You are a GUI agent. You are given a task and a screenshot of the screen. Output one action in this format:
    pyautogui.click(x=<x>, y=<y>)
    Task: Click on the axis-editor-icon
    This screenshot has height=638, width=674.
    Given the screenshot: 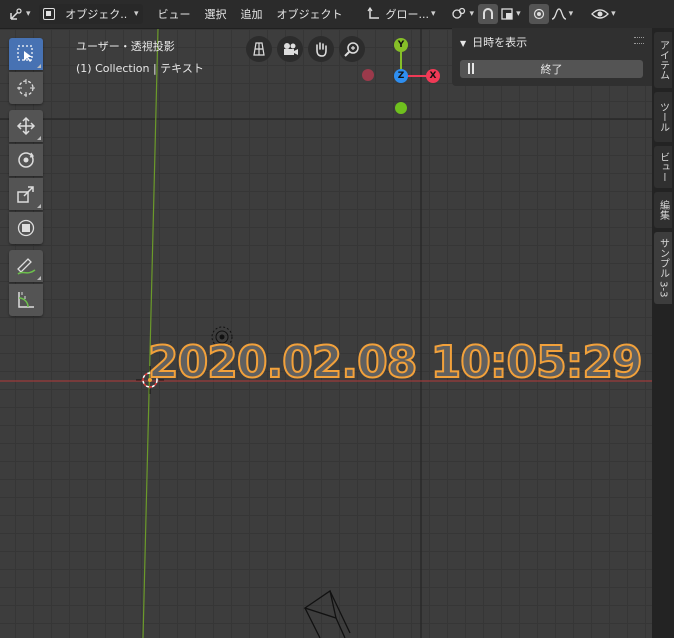 What is the action you would take?
    pyautogui.click(x=16, y=14)
    